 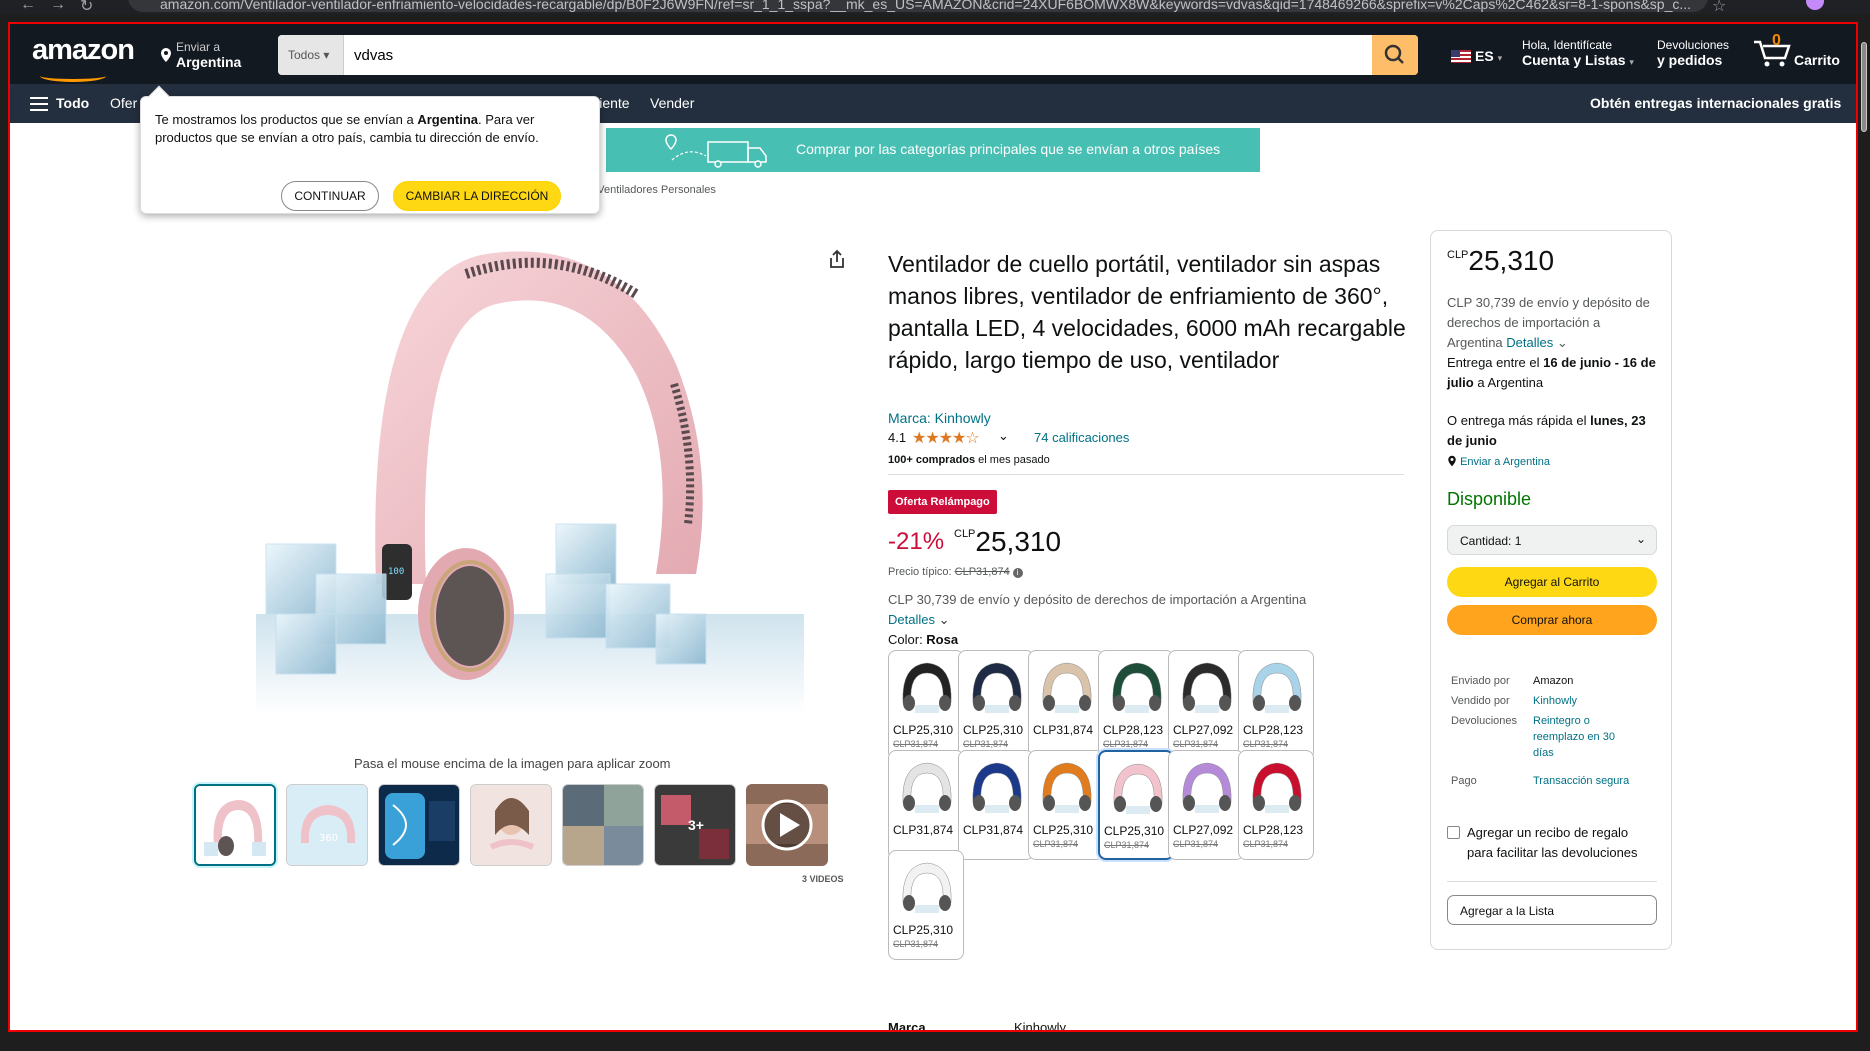 I want to click on search-button, so click(x=1395, y=55).